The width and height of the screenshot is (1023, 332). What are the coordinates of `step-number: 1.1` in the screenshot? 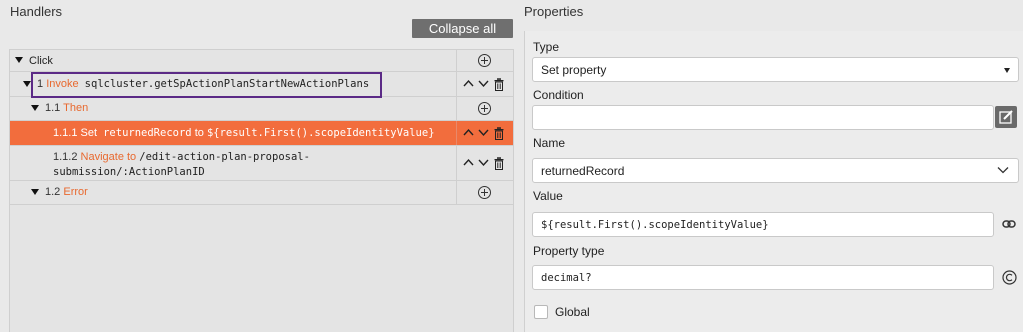 It's located at (53, 108).